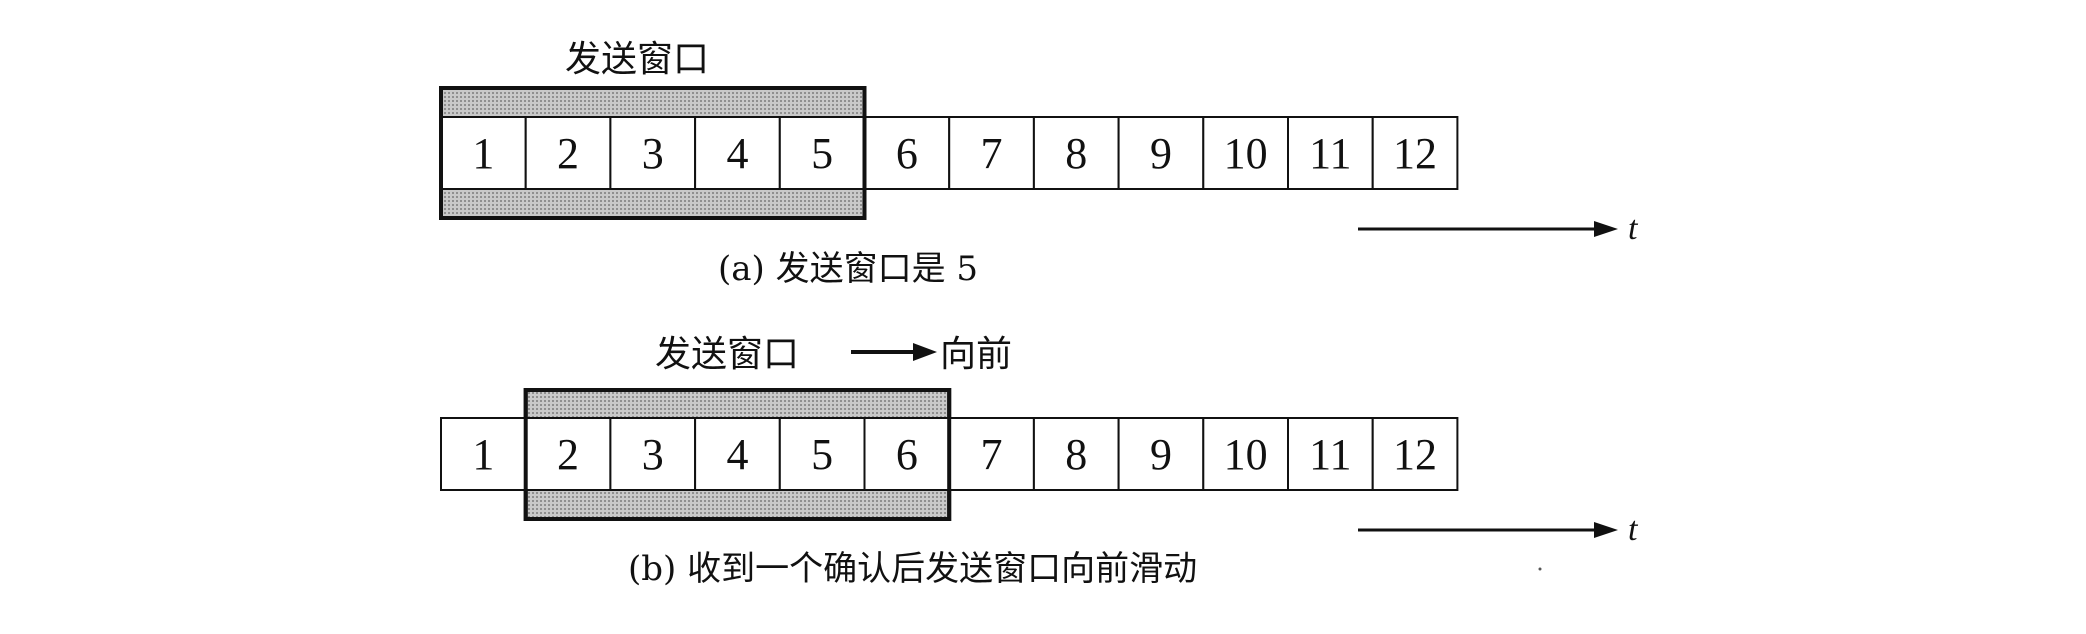 This screenshot has width=2086, height=634. I want to click on send-window-label-a: 发送窗口, so click(637, 59).